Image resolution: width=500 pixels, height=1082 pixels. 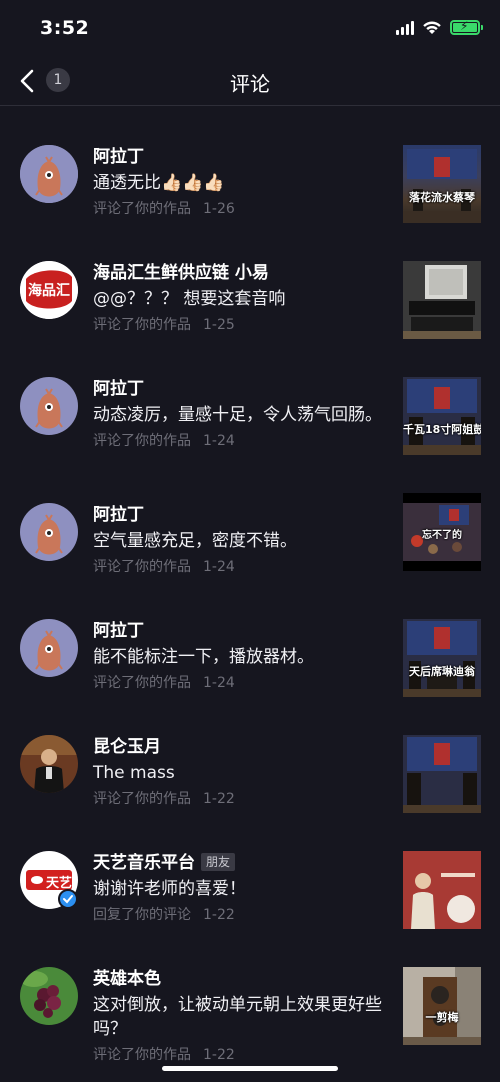 I want to click on commenter-name-text: 天艺音乐平台, so click(x=144, y=863).